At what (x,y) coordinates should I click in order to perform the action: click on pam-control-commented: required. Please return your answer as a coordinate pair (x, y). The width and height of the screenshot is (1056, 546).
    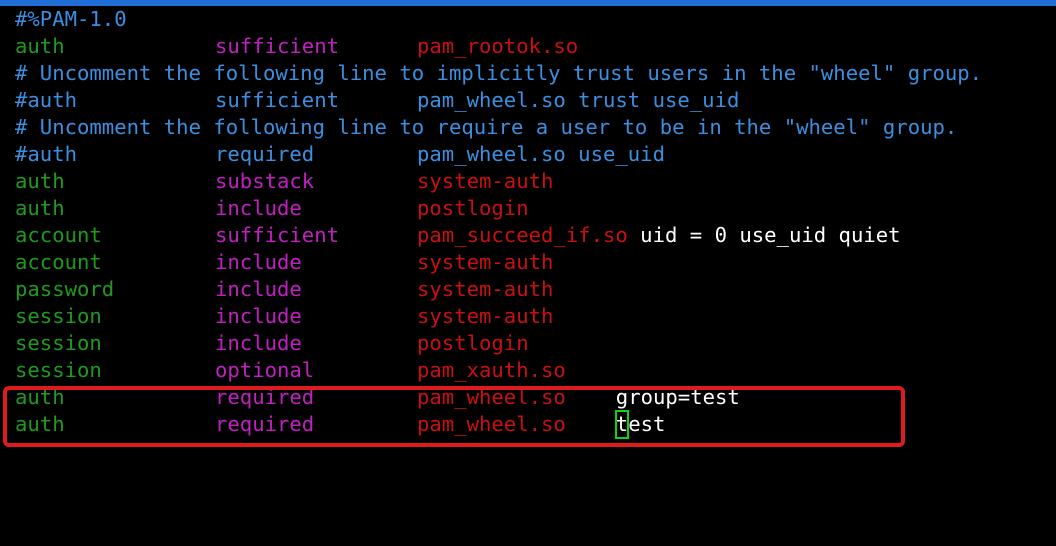
    Looking at the image, I should click on (265, 154).